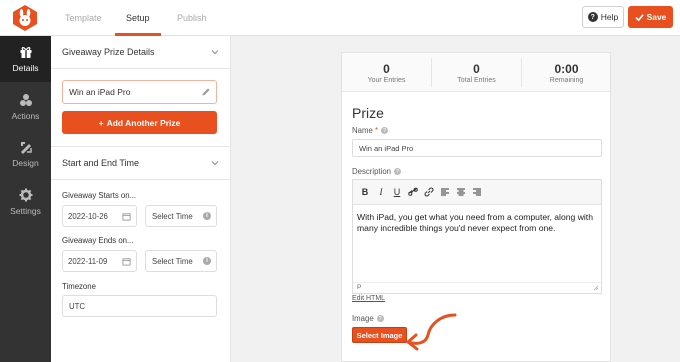 The height and width of the screenshot is (362, 680). What do you see at coordinates (108, 52) in the screenshot?
I see `prize-section-title: Giveaway Prize Details` at bounding box center [108, 52].